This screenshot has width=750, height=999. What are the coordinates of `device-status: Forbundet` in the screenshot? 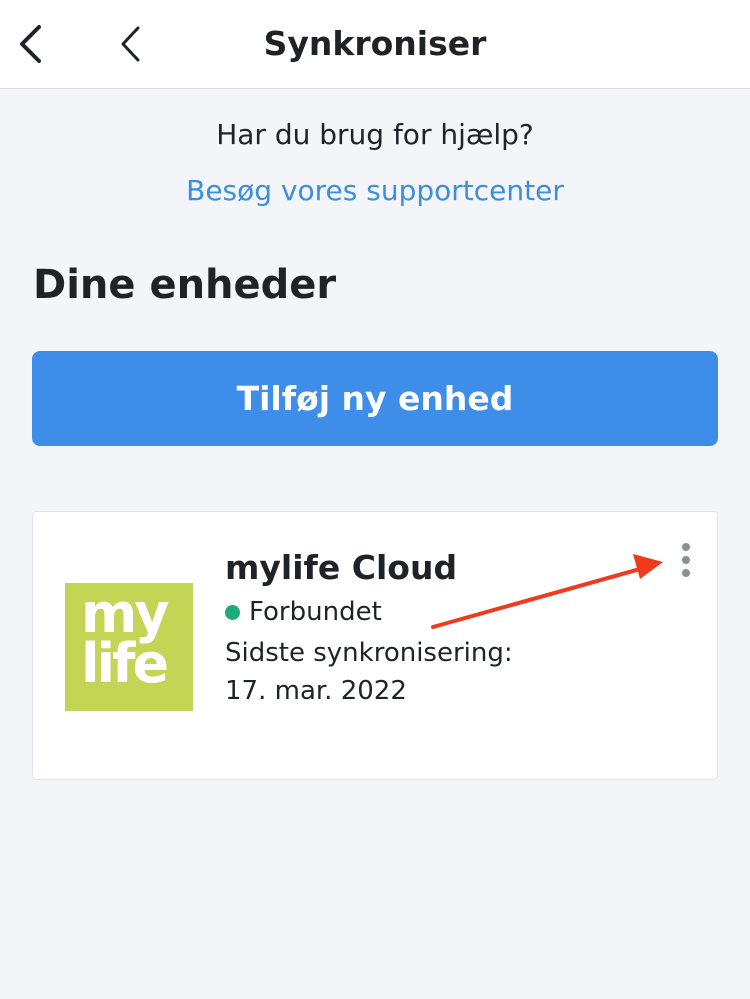 It's located at (303, 612).